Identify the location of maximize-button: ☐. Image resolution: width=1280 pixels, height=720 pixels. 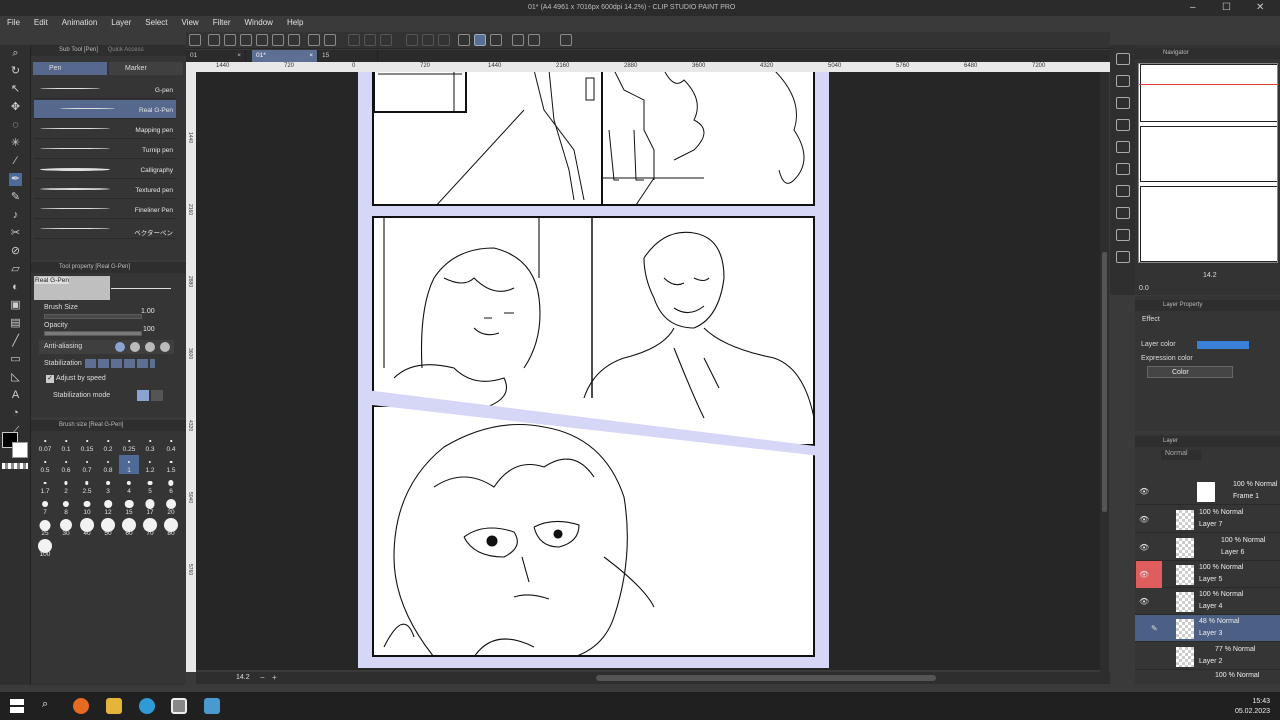
(1226, 7).